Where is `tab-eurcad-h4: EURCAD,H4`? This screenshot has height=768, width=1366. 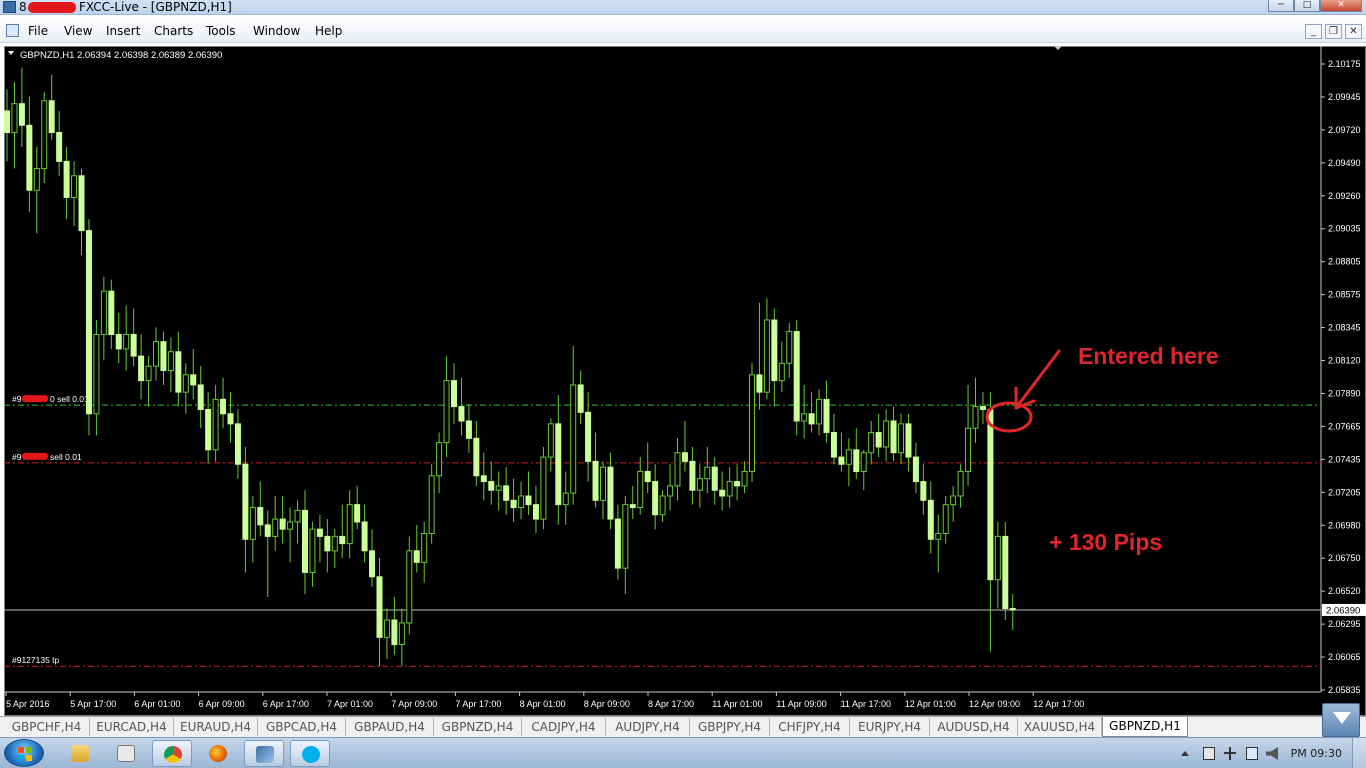
tab-eurcad-h4: EURCAD,H4 is located at coordinates (132, 727).